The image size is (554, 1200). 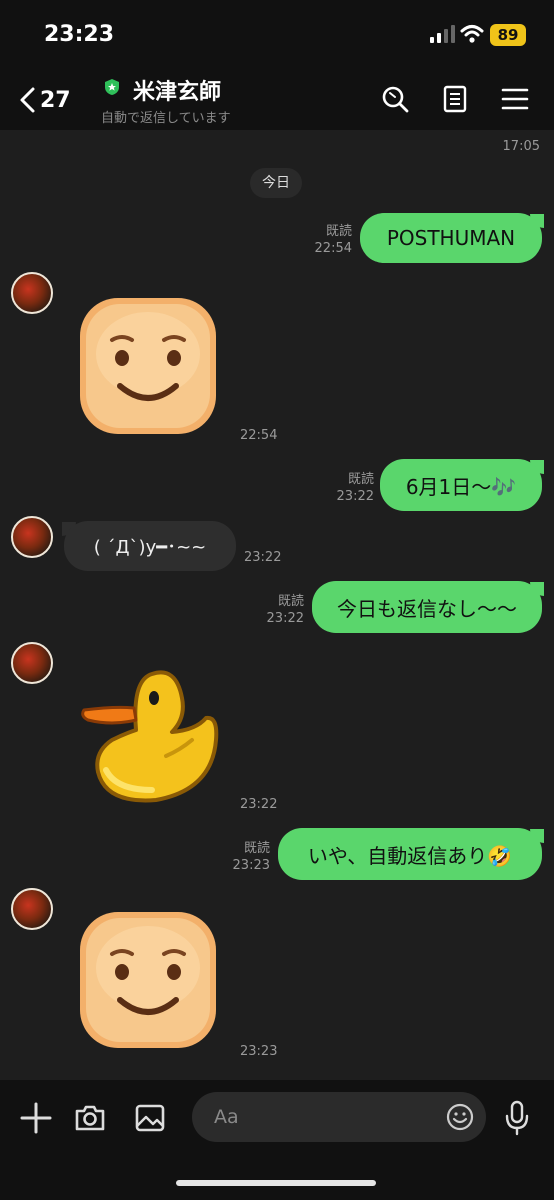 I want to click on date-separator: 今日, so click(x=276, y=183).